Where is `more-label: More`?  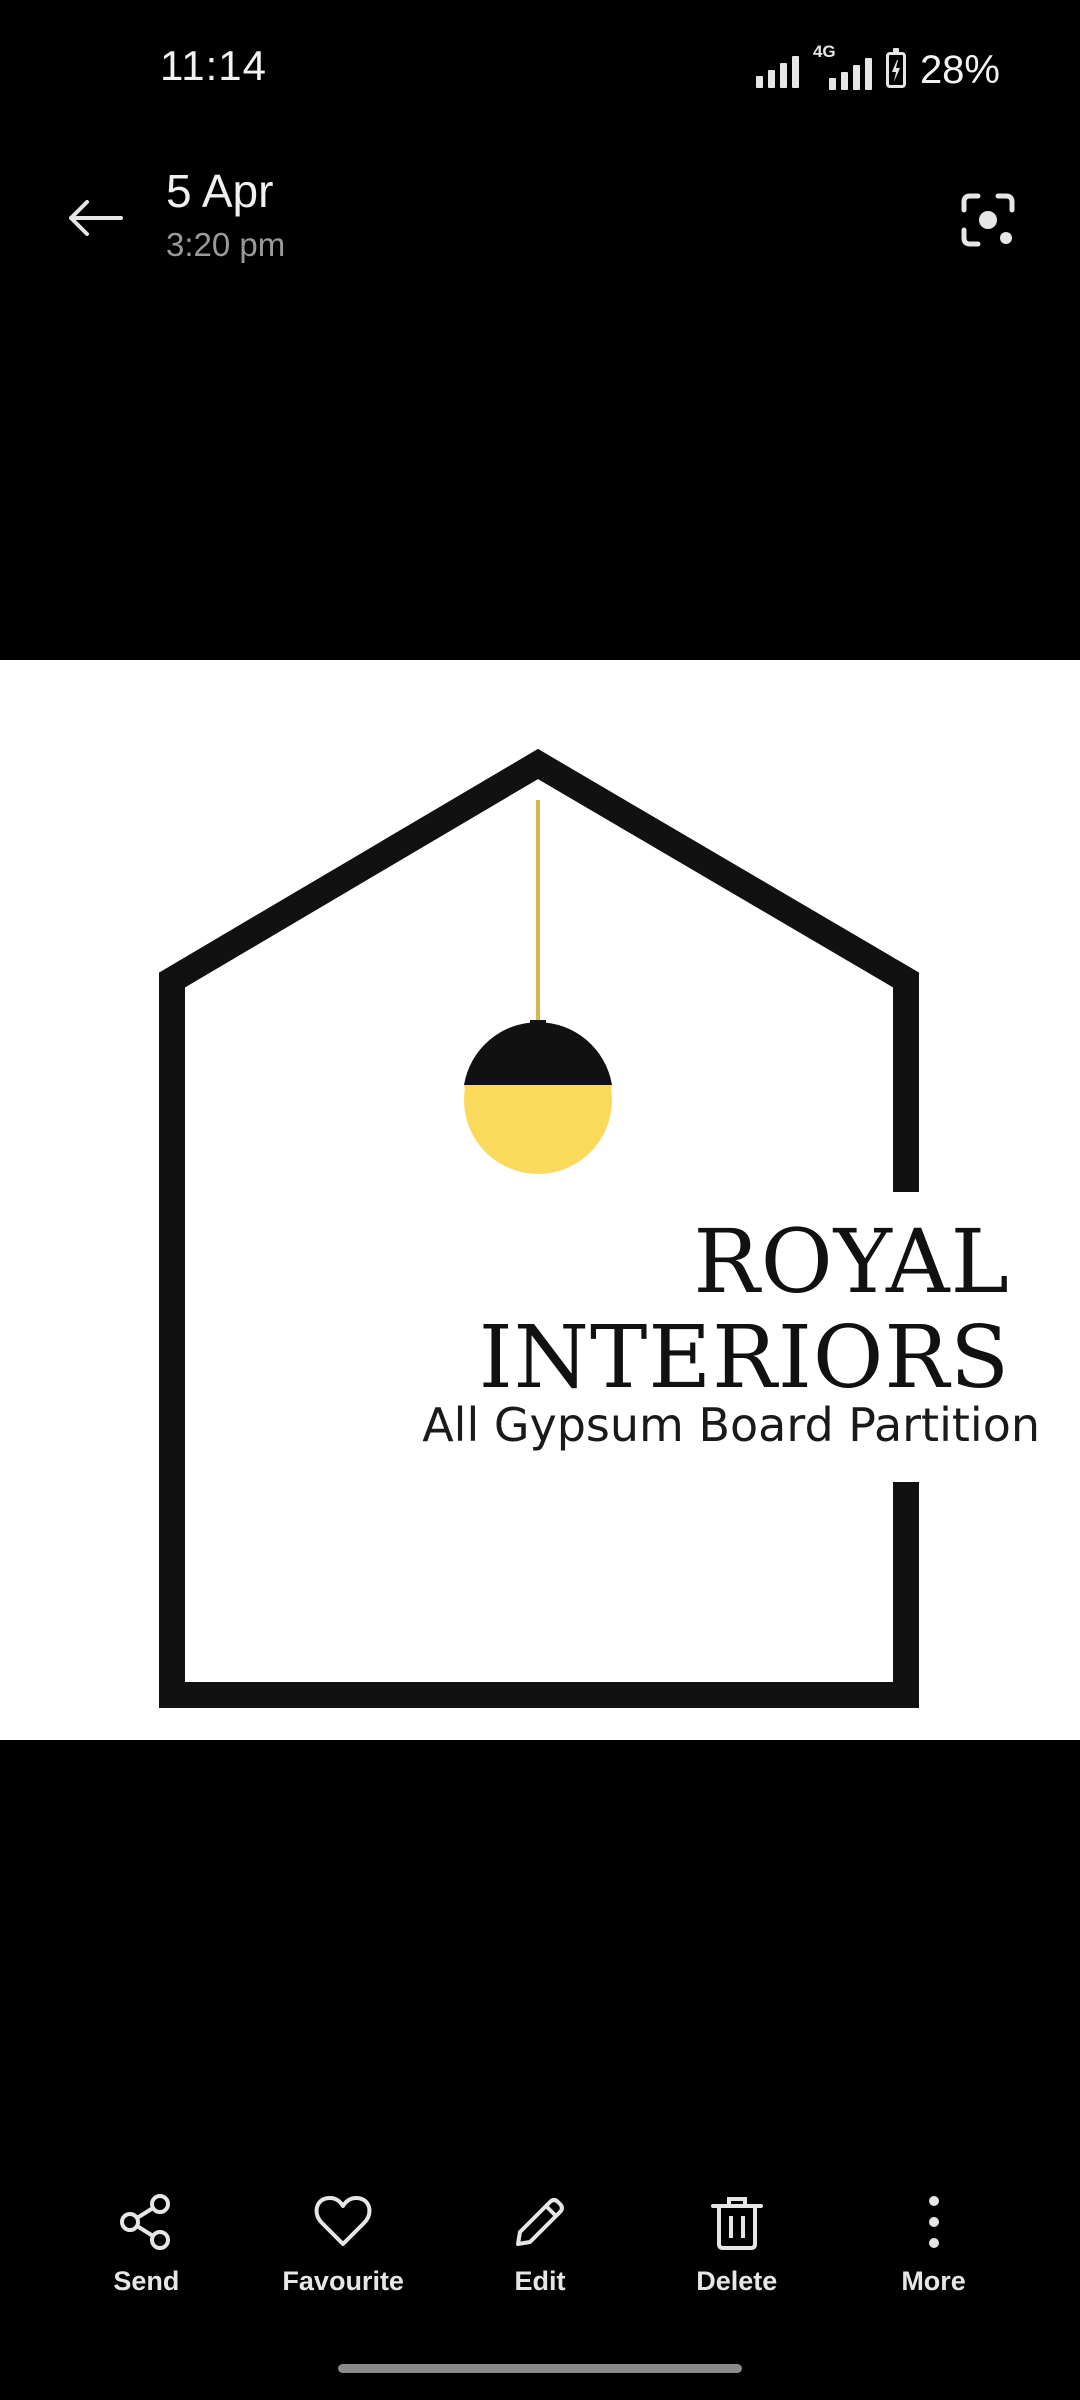
more-label: More is located at coordinates (933, 2281).